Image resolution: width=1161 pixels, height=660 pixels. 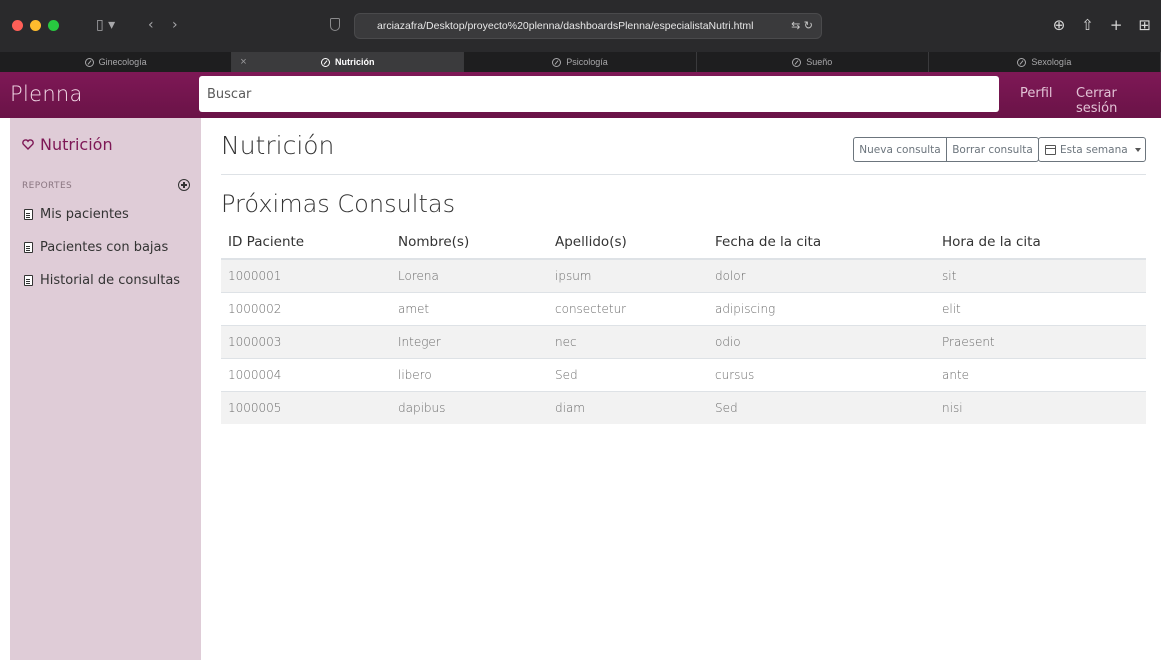 What do you see at coordinates (628, 407) in the screenshot?
I see `table-cell: diam` at bounding box center [628, 407].